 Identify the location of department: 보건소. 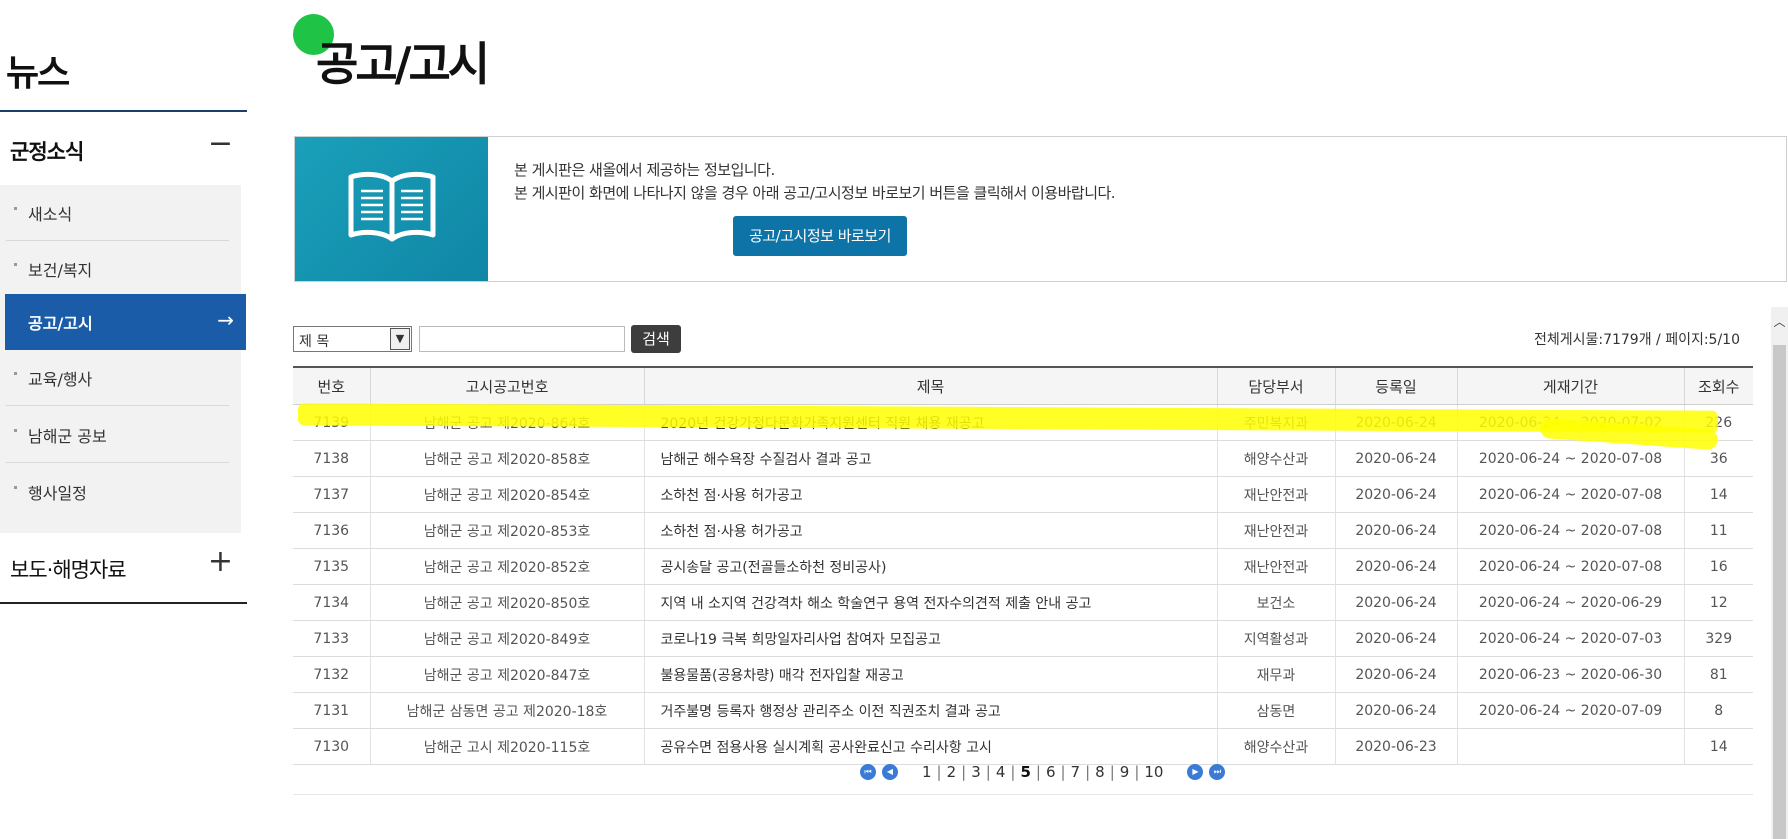
(1275, 602).